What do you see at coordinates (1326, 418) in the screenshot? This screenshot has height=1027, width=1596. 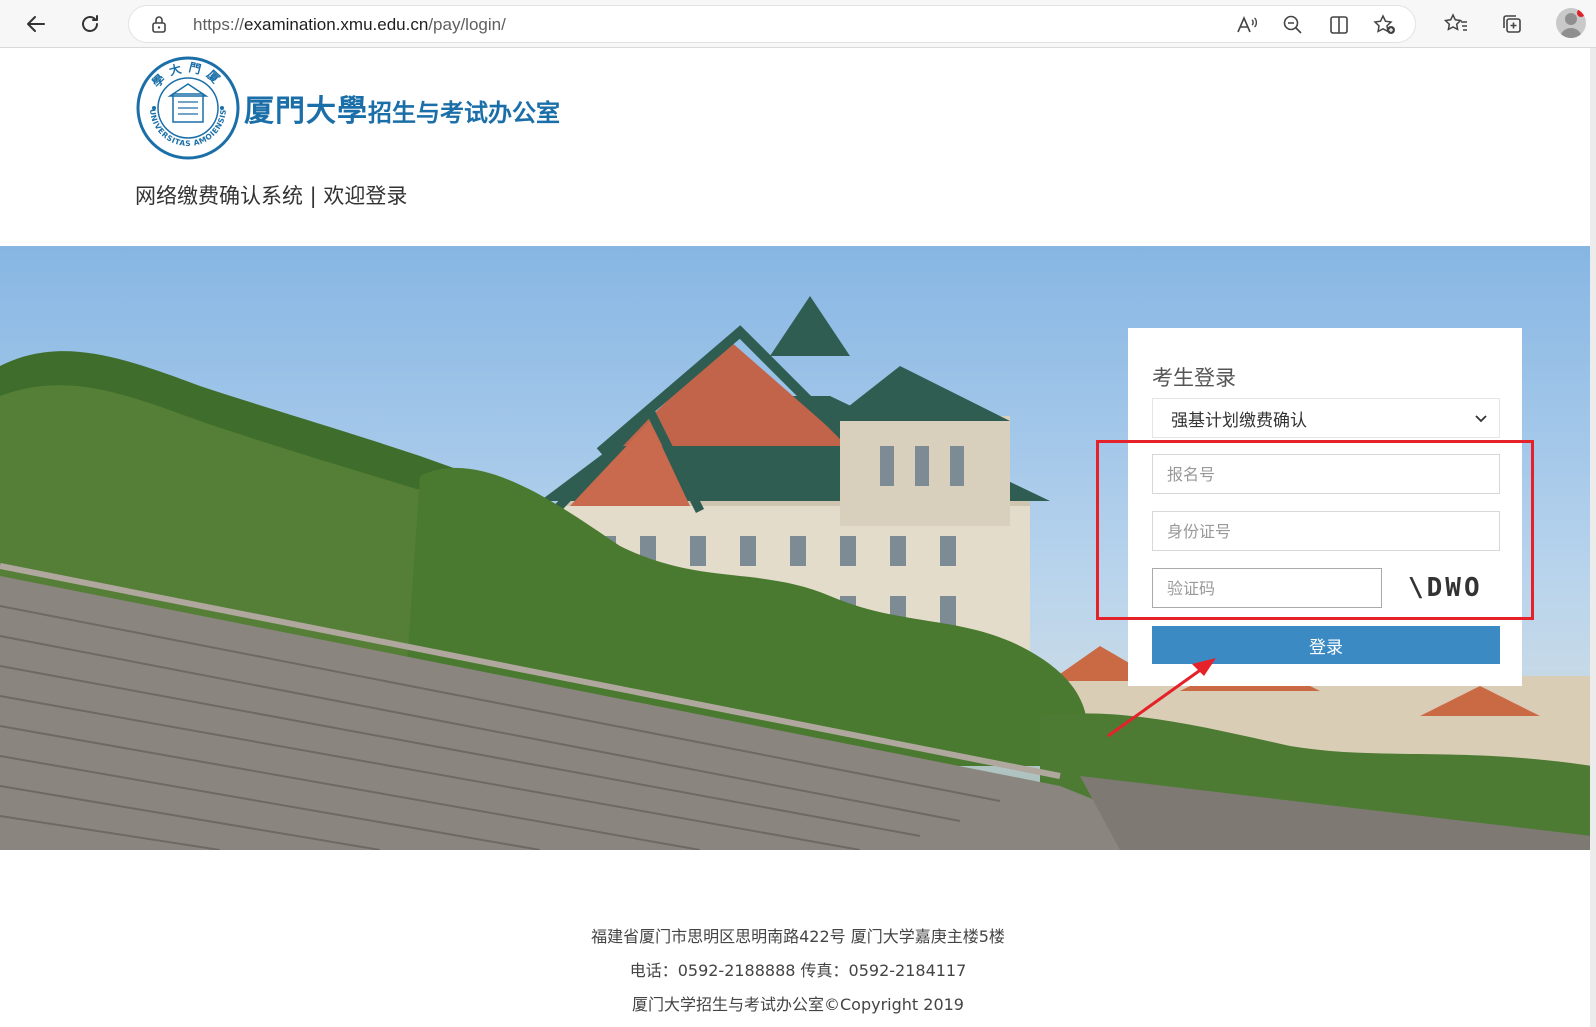 I see `payment-type-select: 强基计划缴费确认` at bounding box center [1326, 418].